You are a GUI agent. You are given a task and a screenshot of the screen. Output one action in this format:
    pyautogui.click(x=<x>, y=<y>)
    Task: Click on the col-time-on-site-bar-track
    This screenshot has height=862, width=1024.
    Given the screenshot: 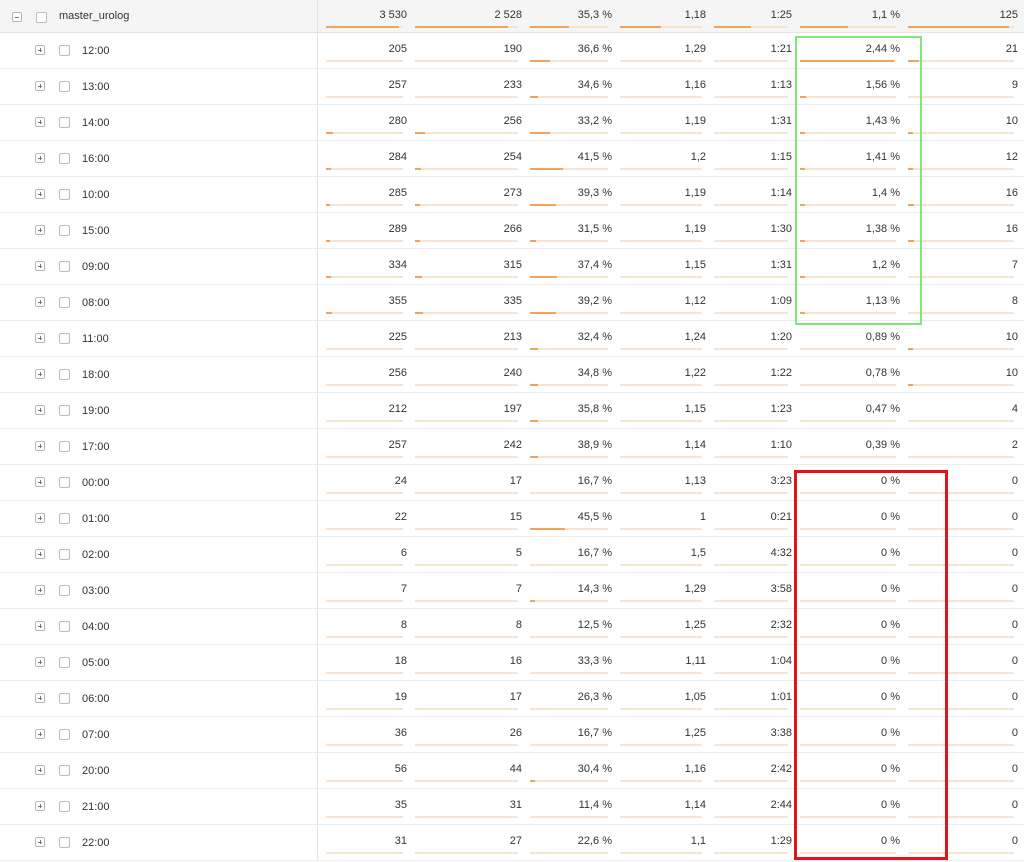 What is the action you would take?
    pyautogui.click(x=751, y=709)
    